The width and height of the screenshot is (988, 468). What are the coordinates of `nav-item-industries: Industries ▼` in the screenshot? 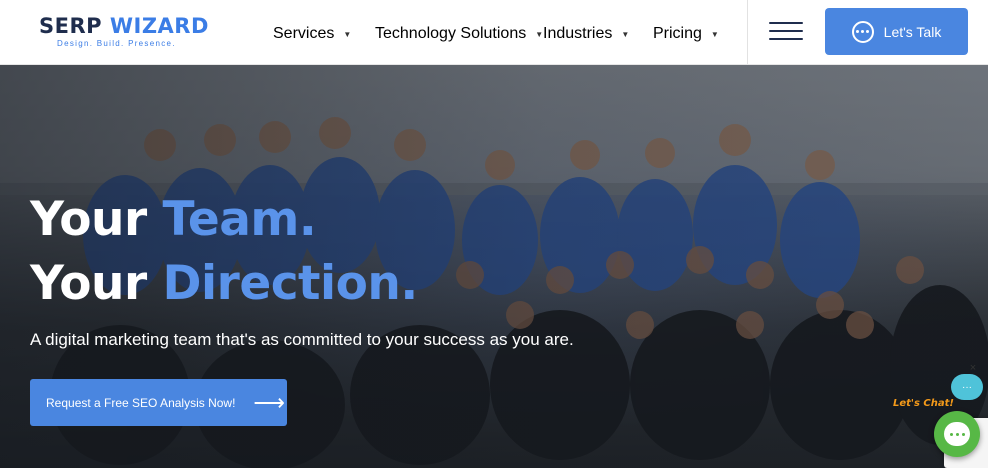 It's located at (586, 34).